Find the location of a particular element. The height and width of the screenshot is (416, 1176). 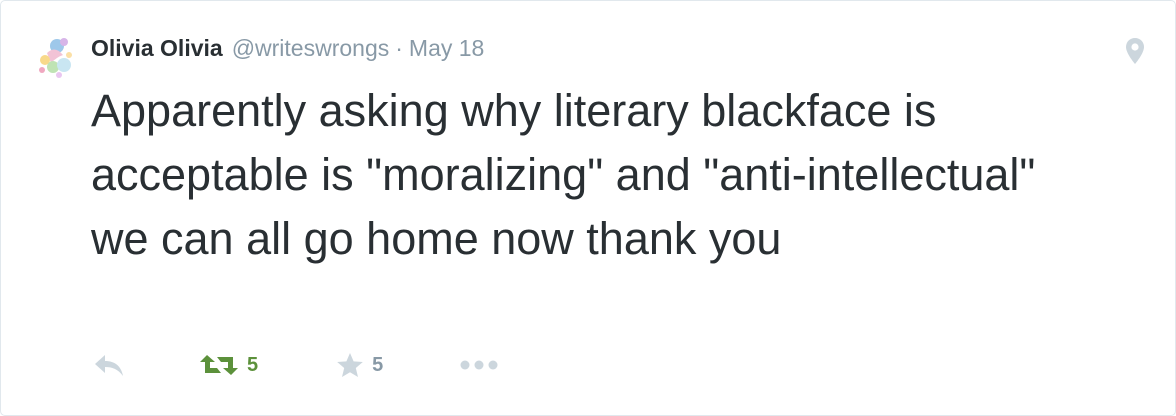

tweet-header: Olivia Olivia @writeswrongs · May 18 is located at coordinates (287, 50).